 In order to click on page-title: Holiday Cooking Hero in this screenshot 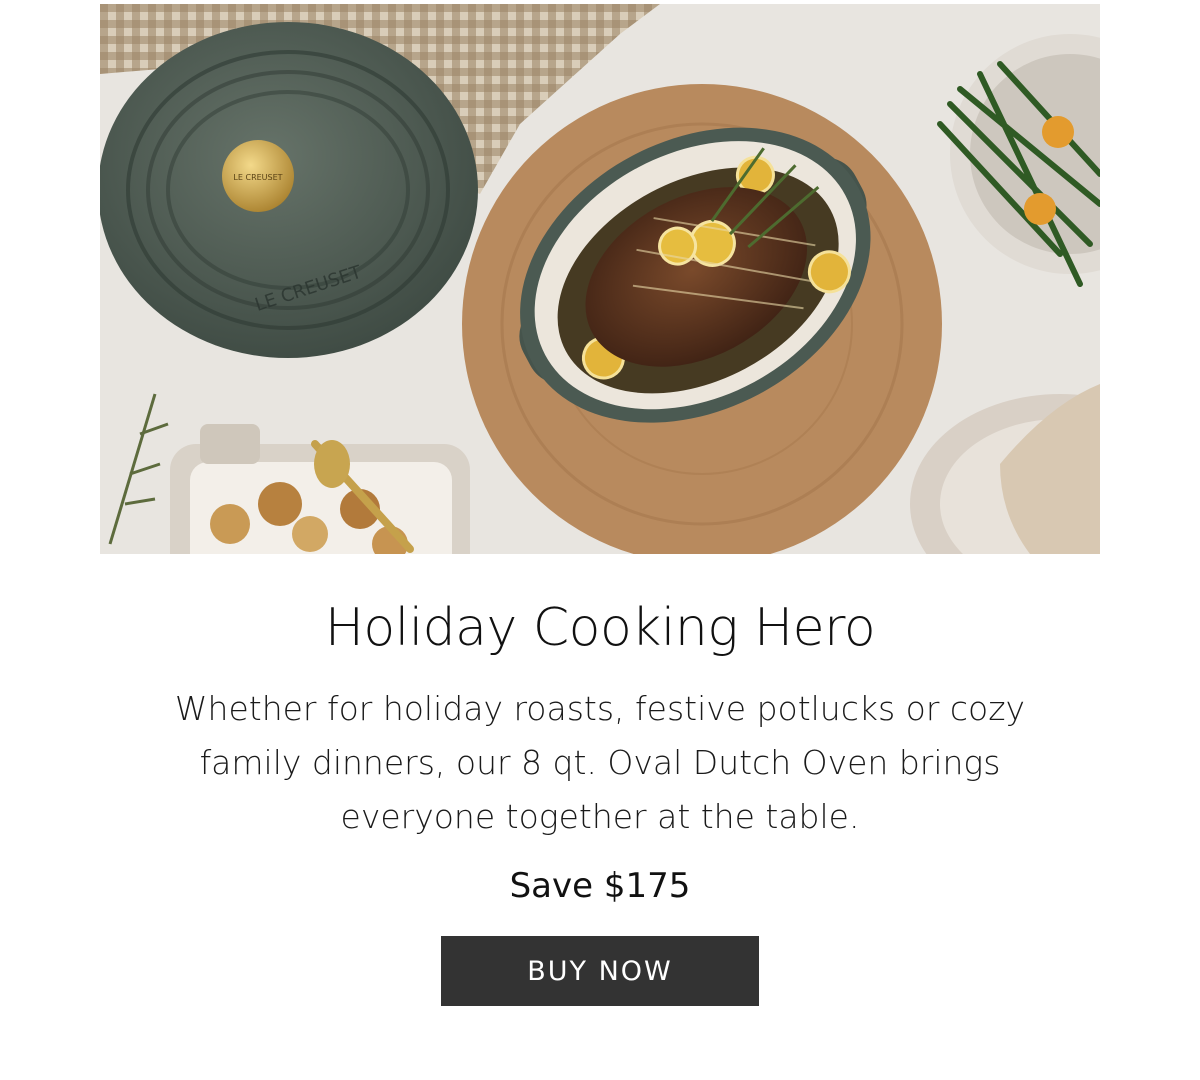, I will do `click(600, 628)`.